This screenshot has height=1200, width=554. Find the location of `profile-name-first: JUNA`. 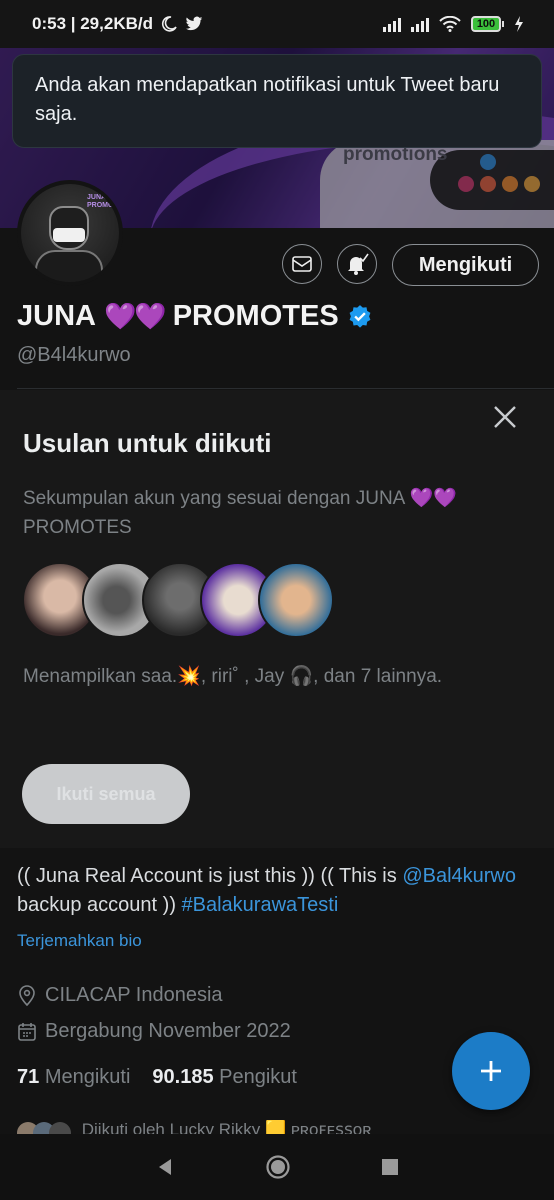

profile-name-first: JUNA is located at coordinates (56, 316).